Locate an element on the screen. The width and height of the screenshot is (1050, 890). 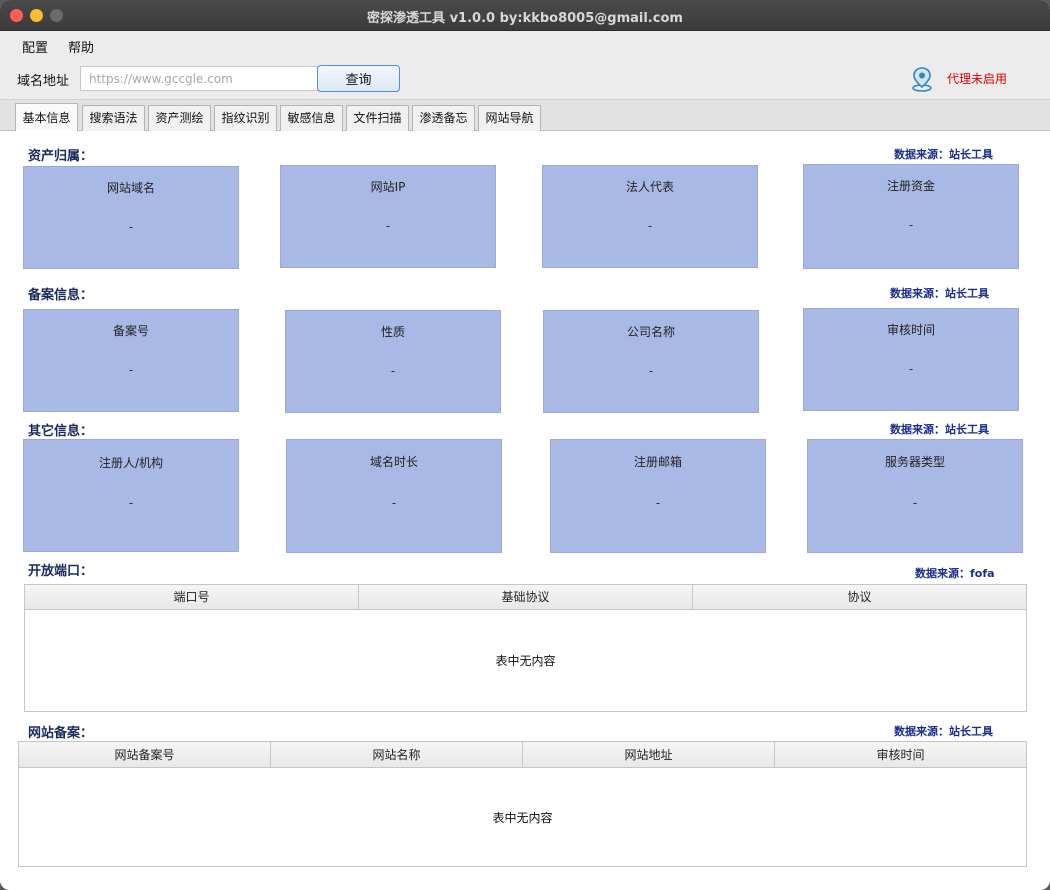
card-site-domain: 网站域名 - is located at coordinates (131, 217).